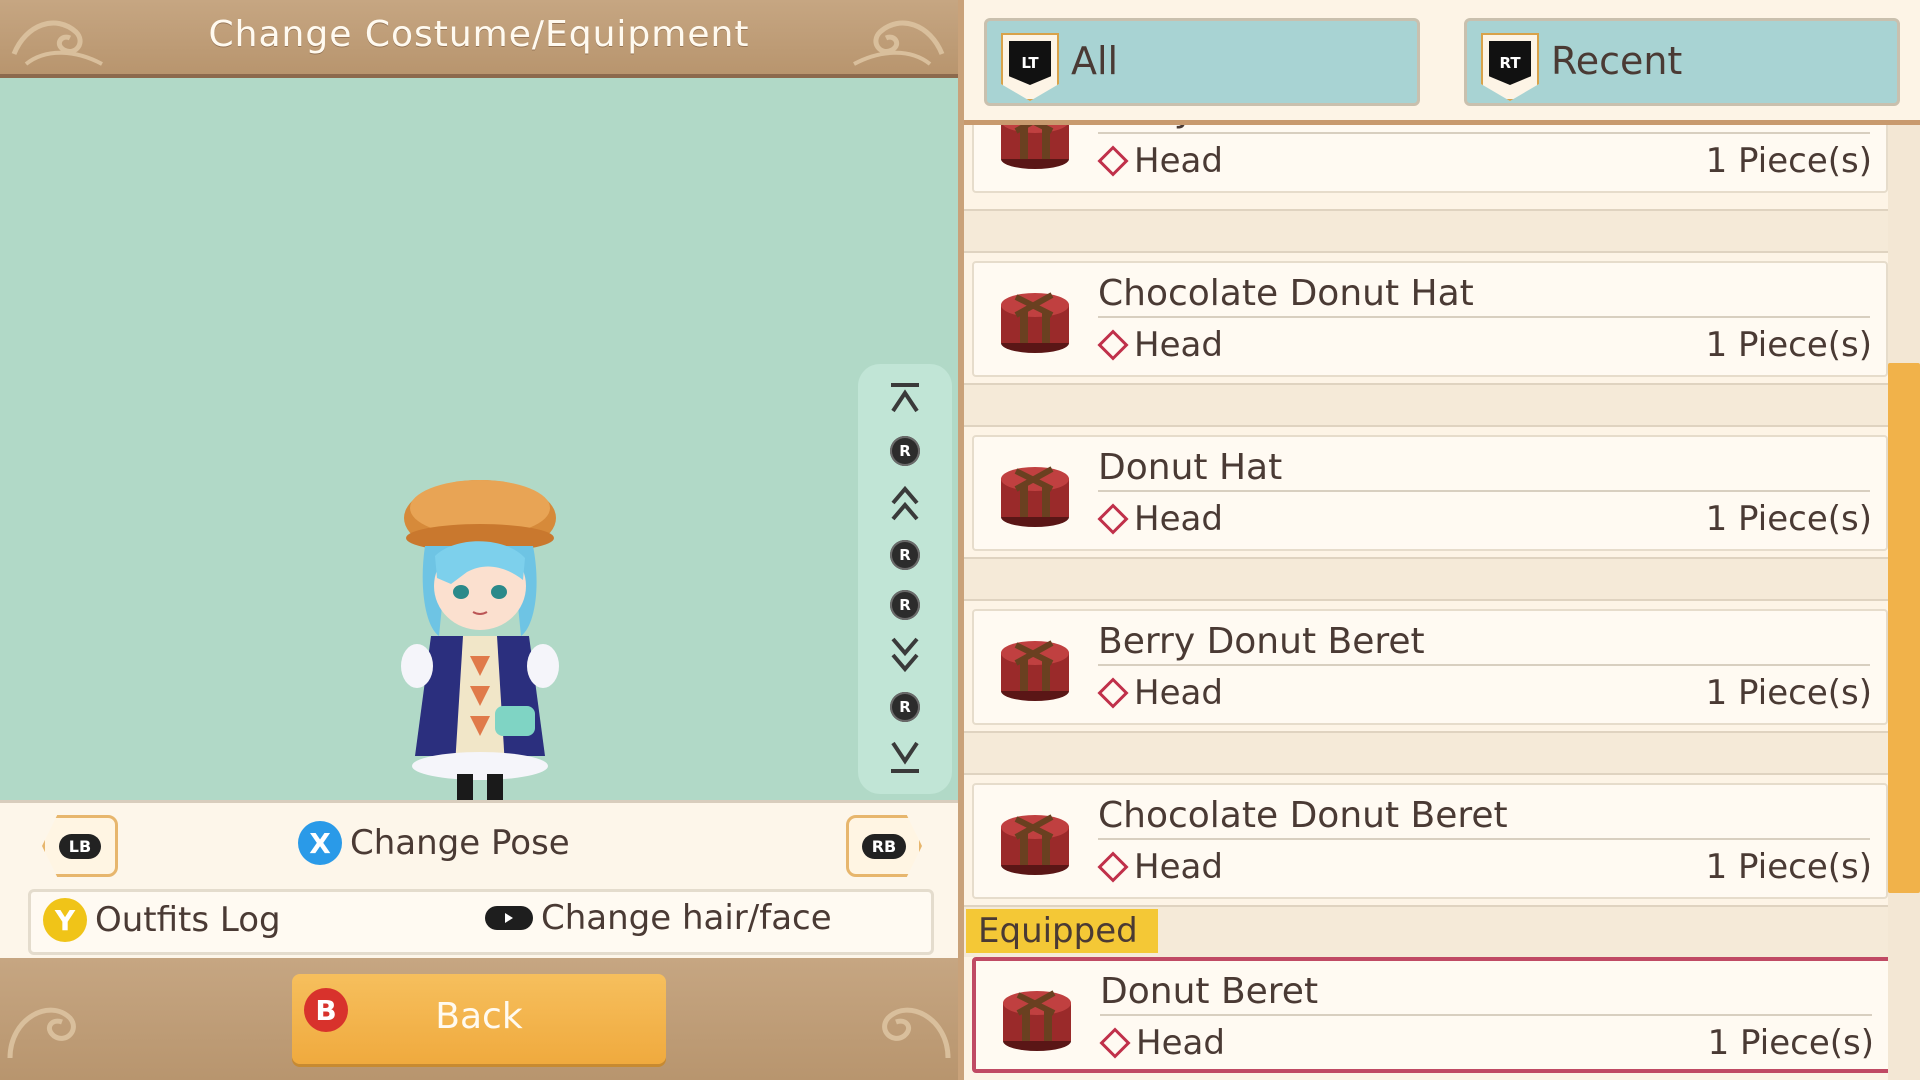 The image size is (1920, 1080). What do you see at coordinates (1904, 628) in the screenshot?
I see `scrollbar-thumb` at bounding box center [1904, 628].